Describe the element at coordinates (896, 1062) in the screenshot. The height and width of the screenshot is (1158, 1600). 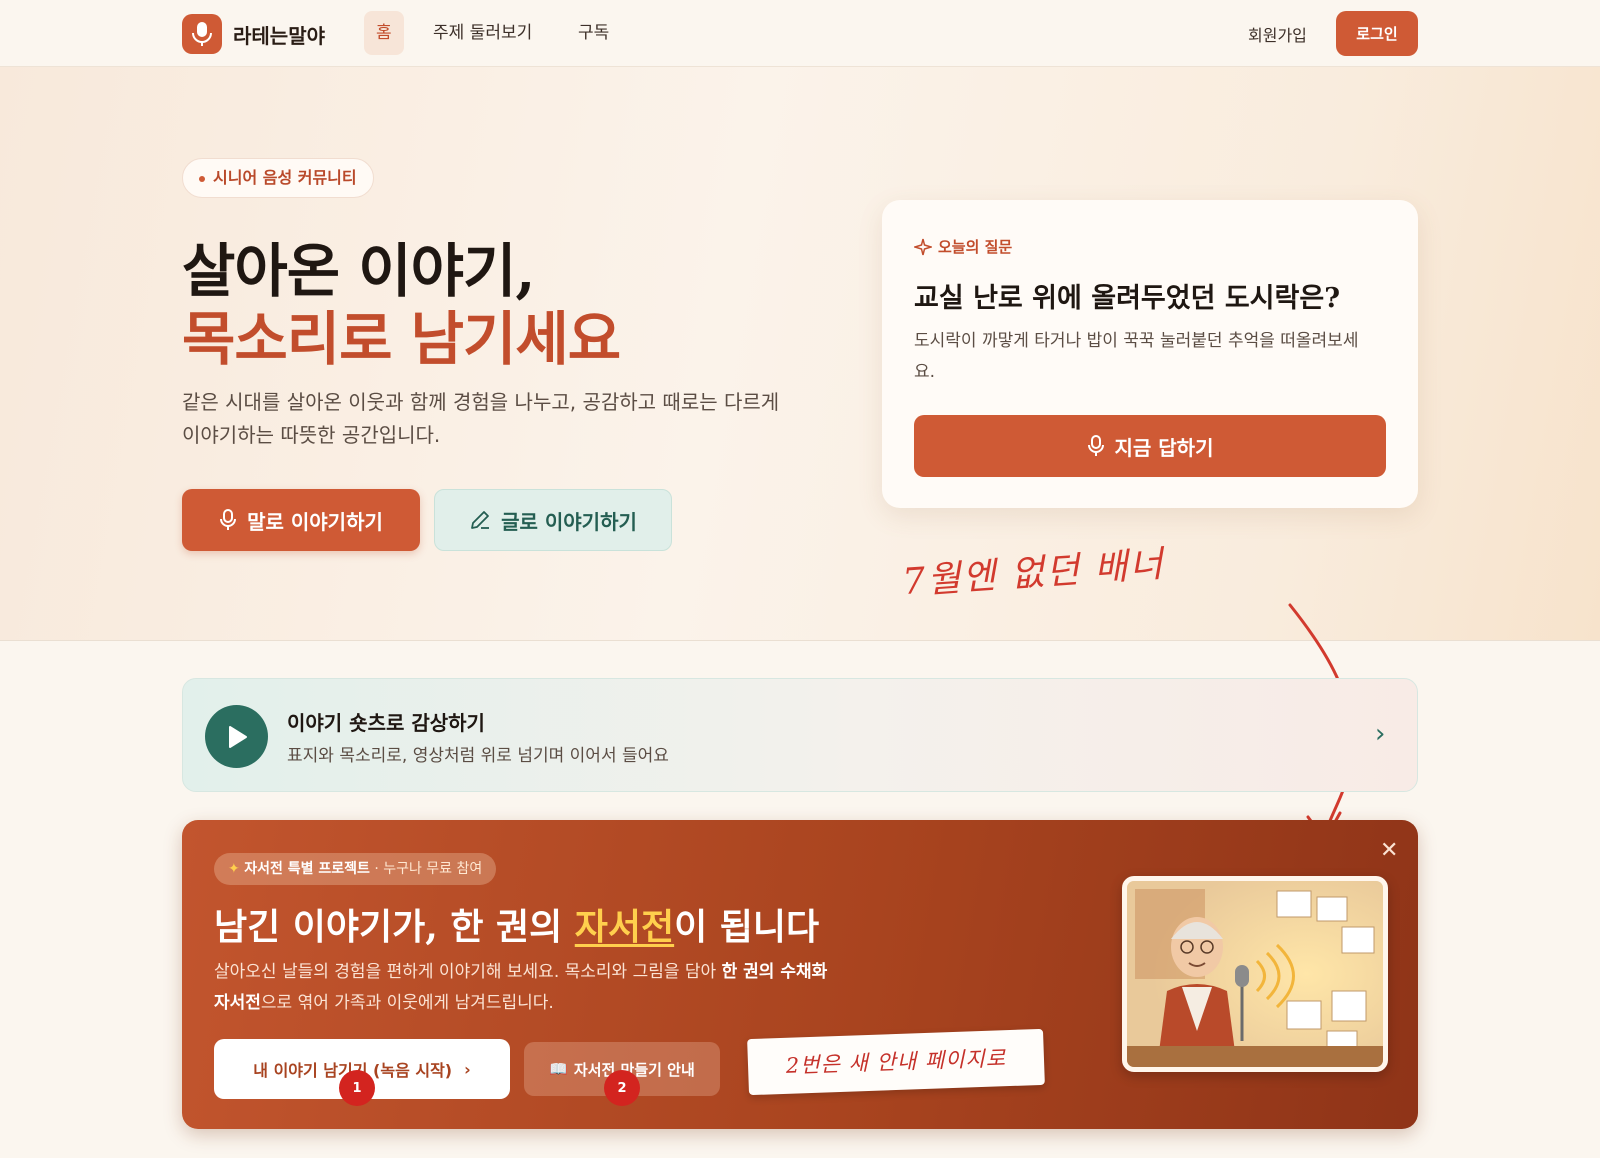
I see `annotation-new-guide-page: 2번은 새 안내 페이지로` at that location.